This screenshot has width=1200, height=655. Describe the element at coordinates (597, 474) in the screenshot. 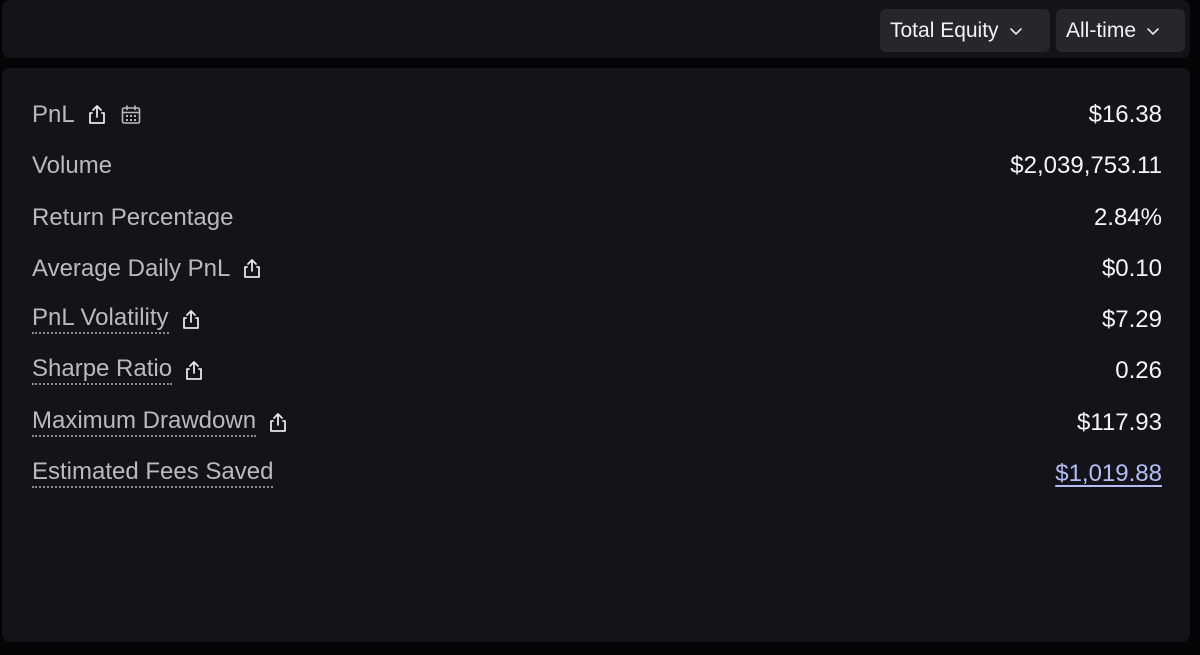

I see `stat-row-estimated-fees-saved: Estimated Fees Saved $1,019.88` at that location.